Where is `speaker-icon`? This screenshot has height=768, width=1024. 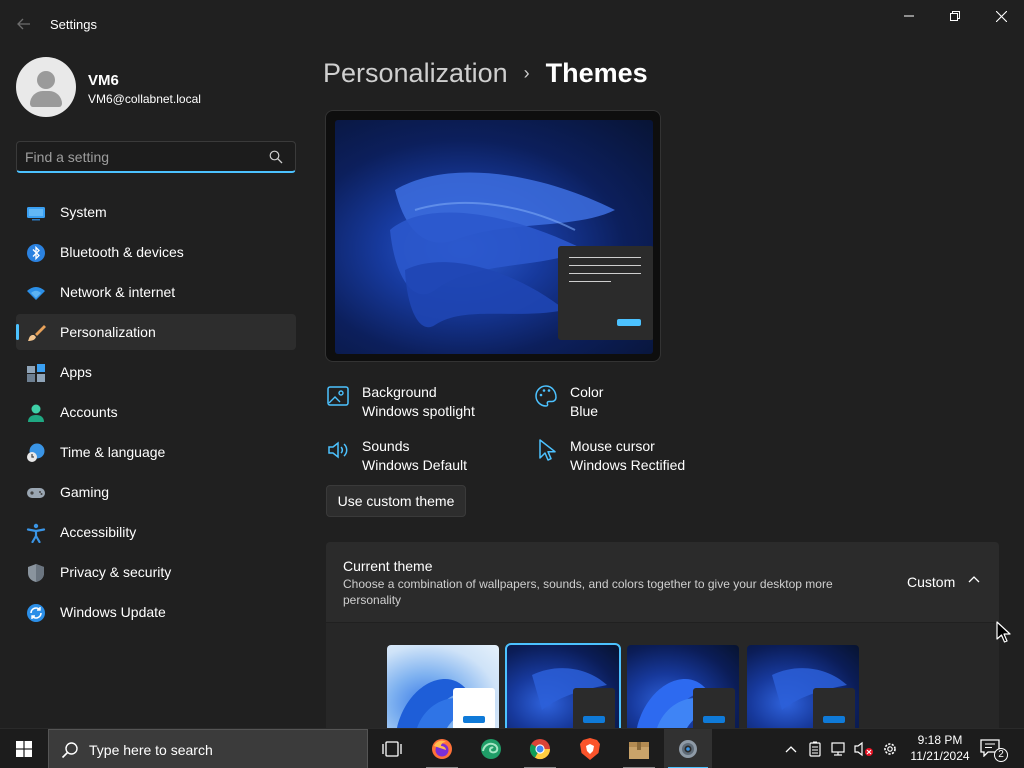
speaker-icon is located at coordinates (338, 450).